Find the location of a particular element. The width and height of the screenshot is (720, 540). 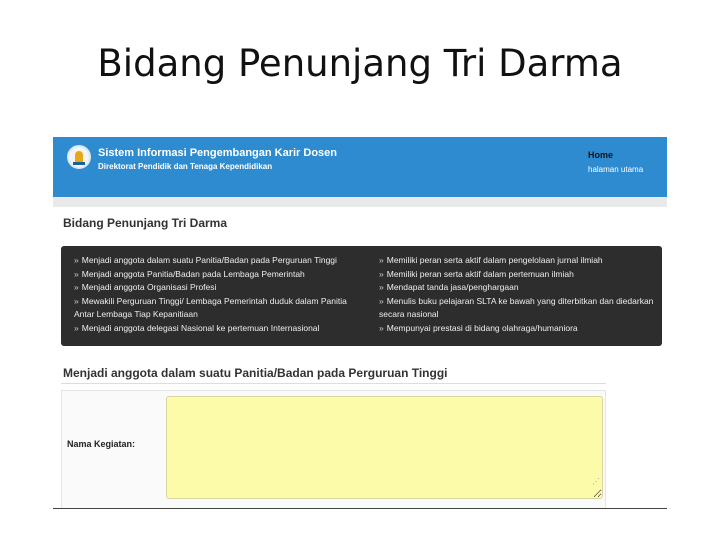

nav-home-subtitle: halaman utama is located at coordinates (616, 169).